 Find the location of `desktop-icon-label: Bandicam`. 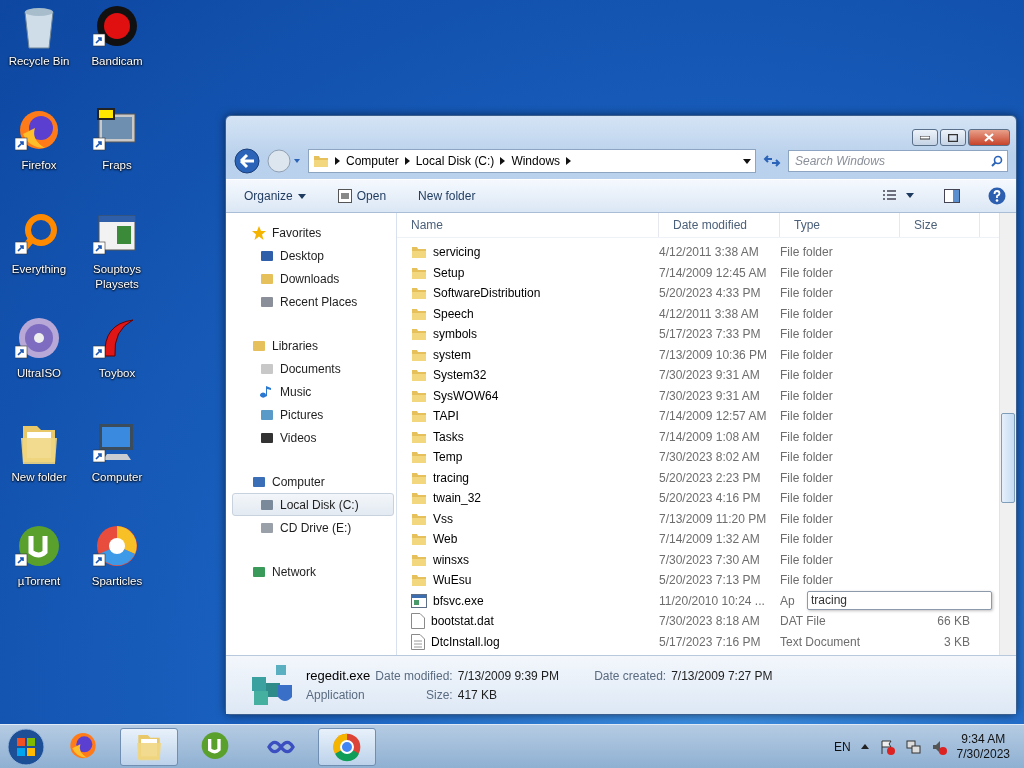

desktop-icon-label: Bandicam is located at coordinates (117, 61).